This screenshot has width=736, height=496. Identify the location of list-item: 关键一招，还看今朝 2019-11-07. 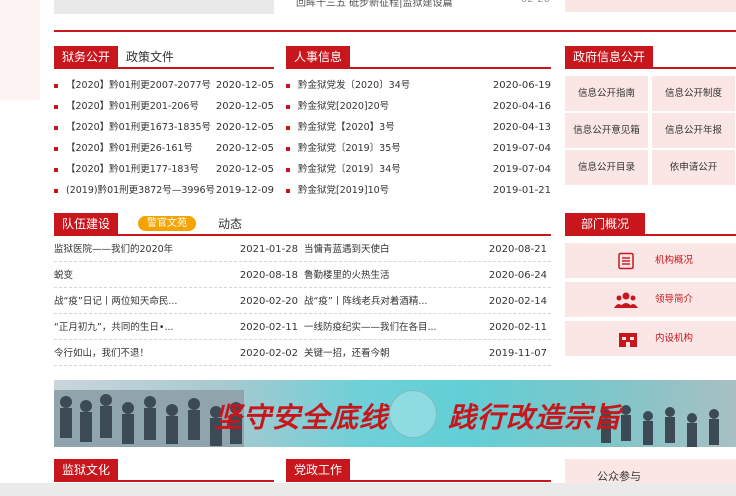
(427, 354).